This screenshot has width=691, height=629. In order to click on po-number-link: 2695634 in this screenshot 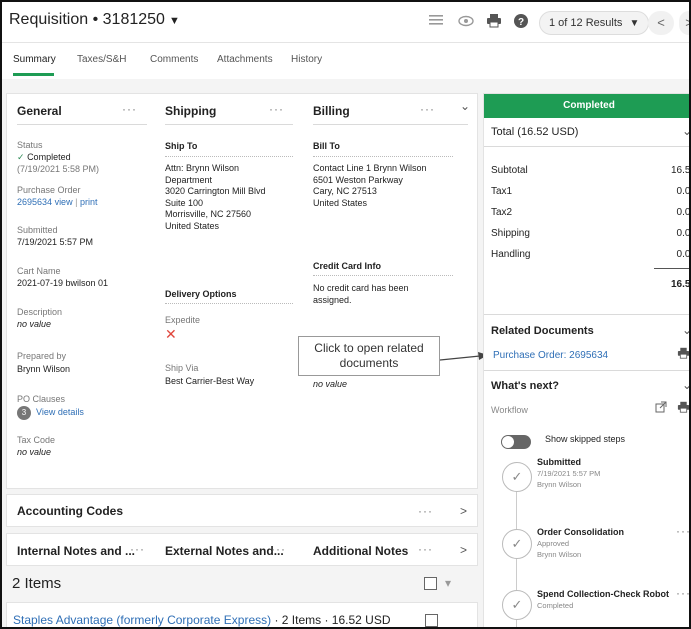, I will do `click(34, 202)`.